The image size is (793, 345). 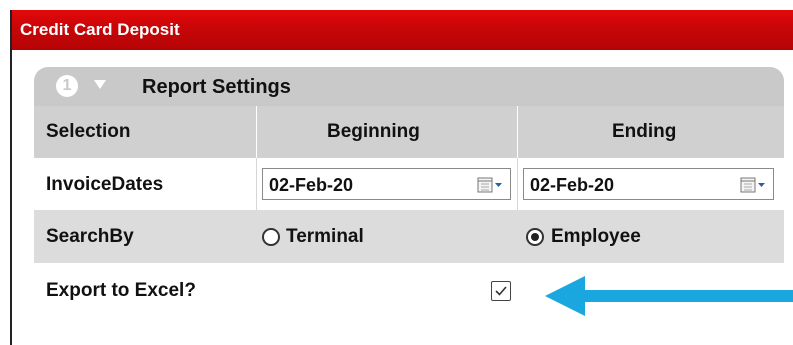 What do you see at coordinates (644, 131) in the screenshot?
I see `column-header-ending: Ending` at bounding box center [644, 131].